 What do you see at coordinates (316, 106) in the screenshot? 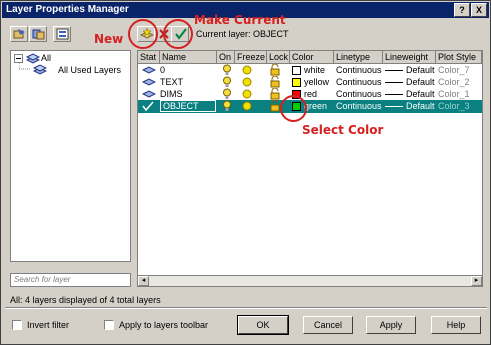
I see `color-name: green` at bounding box center [316, 106].